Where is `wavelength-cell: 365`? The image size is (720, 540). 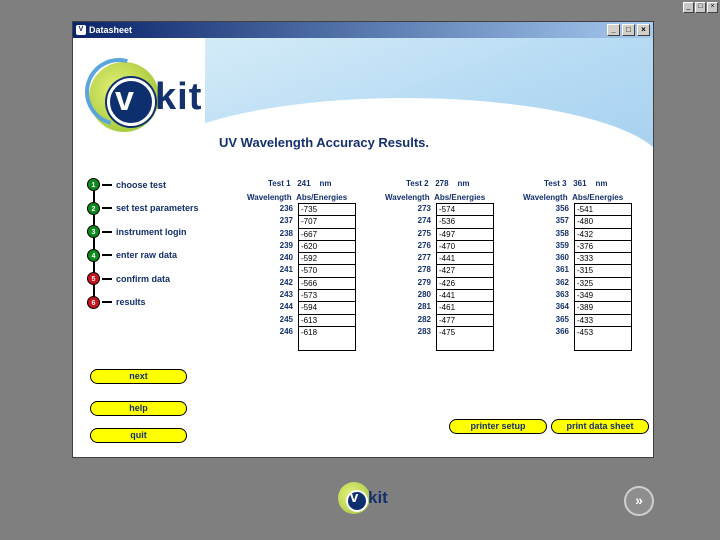 wavelength-cell: 365 is located at coordinates (562, 319).